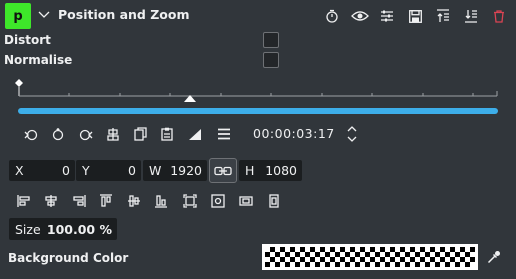  Describe the element at coordinates (86, 134) in the screenshot. I see `next-keyframe-icon` at that location.